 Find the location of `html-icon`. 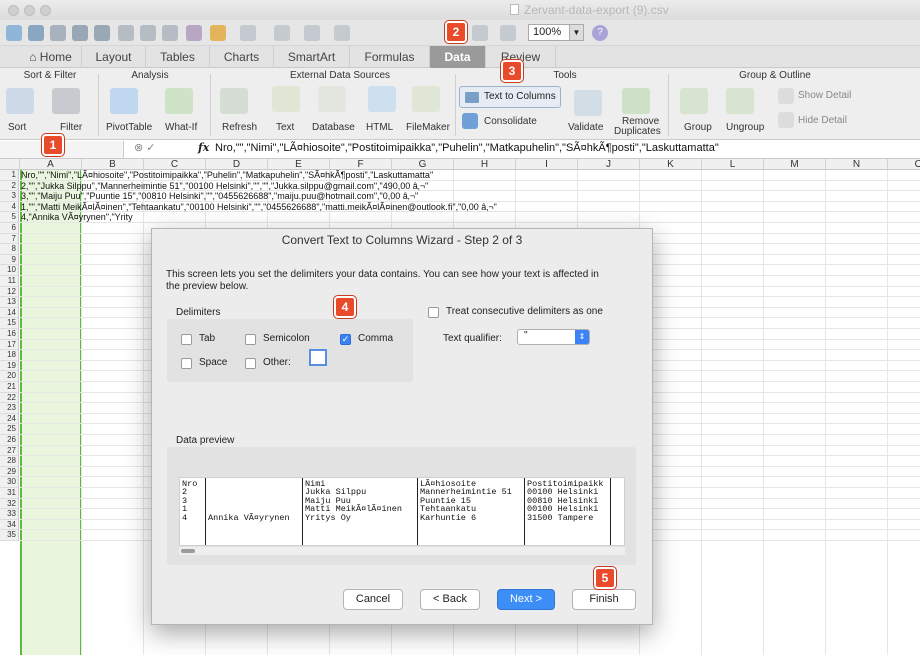

html-icon is located at coordinates (382, 99).